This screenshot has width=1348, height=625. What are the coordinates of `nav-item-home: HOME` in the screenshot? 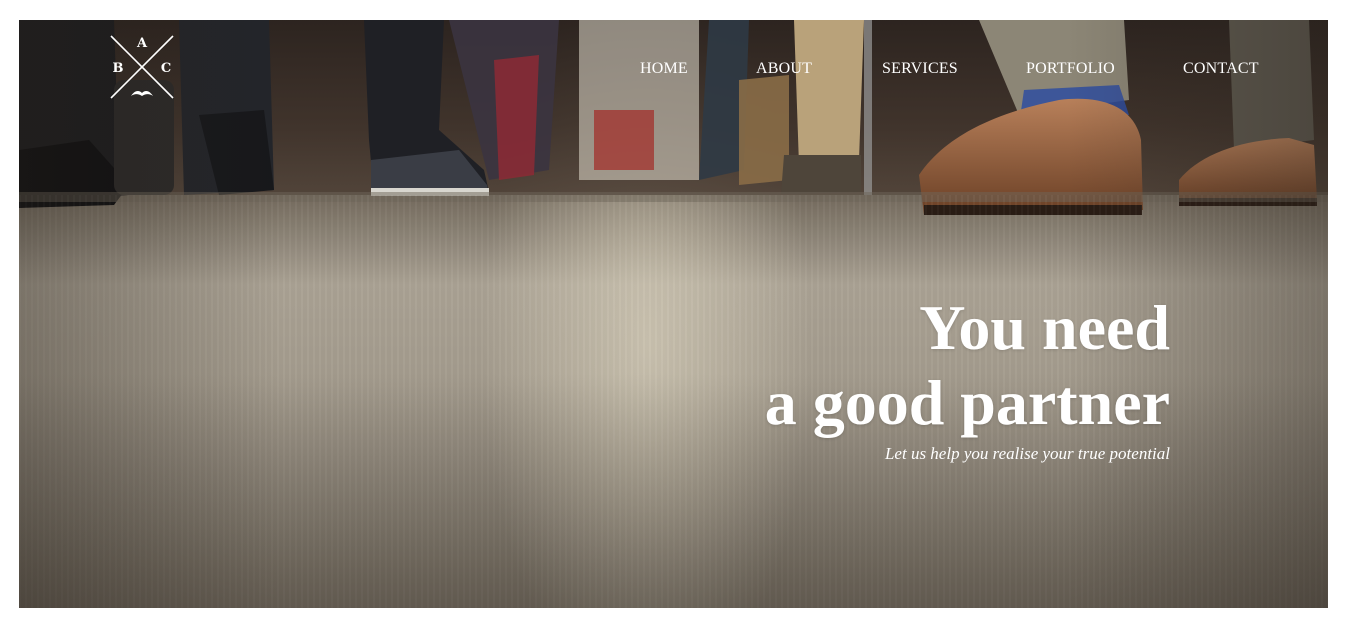 It's located at (664, 69).